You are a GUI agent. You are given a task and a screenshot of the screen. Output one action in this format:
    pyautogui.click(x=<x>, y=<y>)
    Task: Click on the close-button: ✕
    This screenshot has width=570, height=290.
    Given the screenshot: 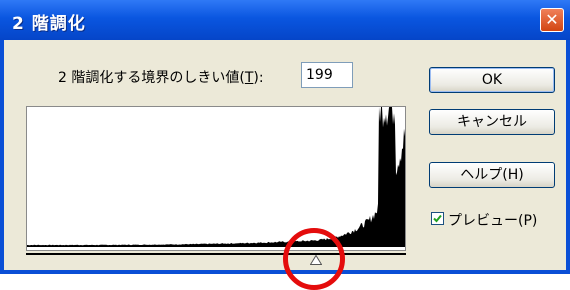 What is the action you would take?
    pyautogui.click(x=552, y=20)
    